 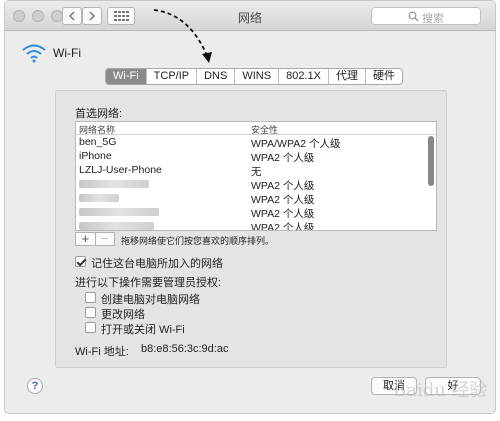 I want to click on search-placeholder: 搜索, so click(x=433, y=19).